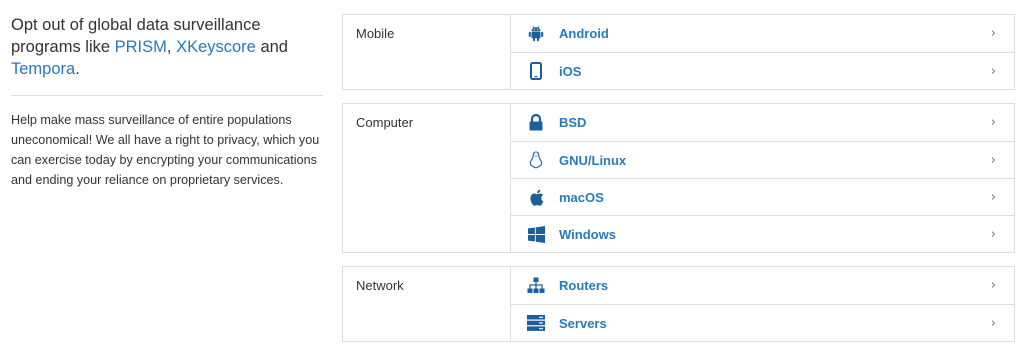 The image size is (1024, 351). What do you see at coordinates (536, 160) in the screenshot?
I see `linux-icon` at bounding box center [536, 160].